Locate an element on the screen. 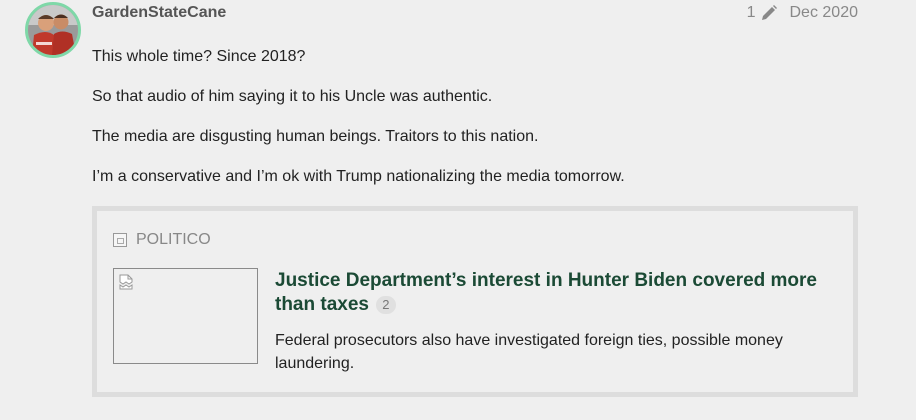 Image resolution: width=916 pixels, height=420 pixels. user-avatar is located at coordinates (53, 30).